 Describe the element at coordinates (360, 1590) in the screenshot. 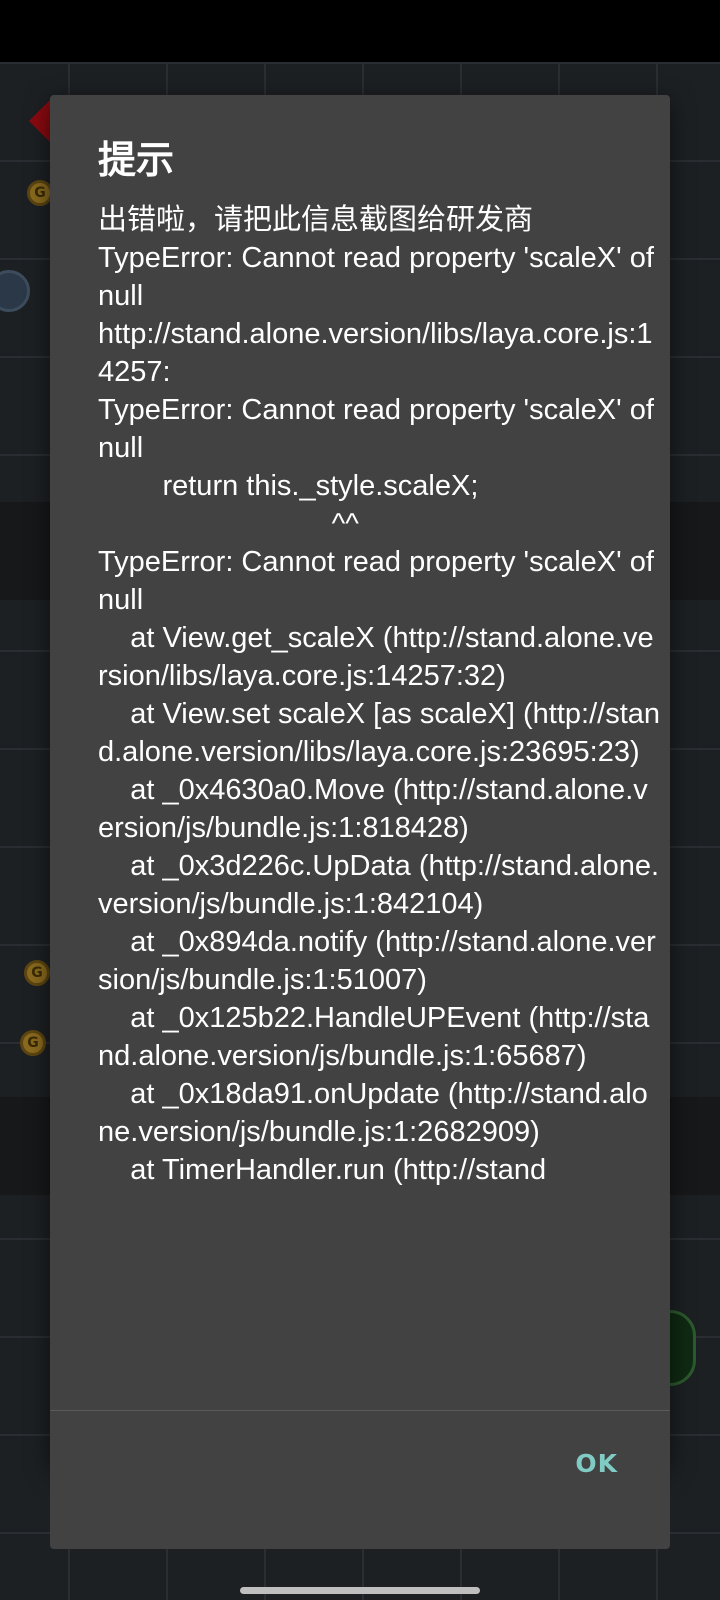

I see `home-indicator` at that location.